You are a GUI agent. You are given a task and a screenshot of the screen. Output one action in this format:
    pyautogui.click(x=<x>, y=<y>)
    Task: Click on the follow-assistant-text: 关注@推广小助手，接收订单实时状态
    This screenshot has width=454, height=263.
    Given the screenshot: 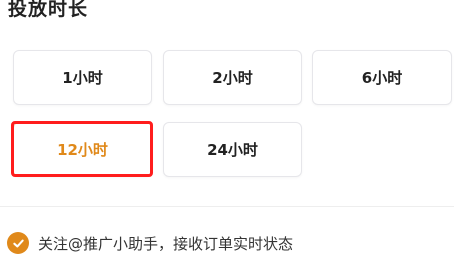 What is the action you would take?
    pyautogui.click(x=166, y=243)
    